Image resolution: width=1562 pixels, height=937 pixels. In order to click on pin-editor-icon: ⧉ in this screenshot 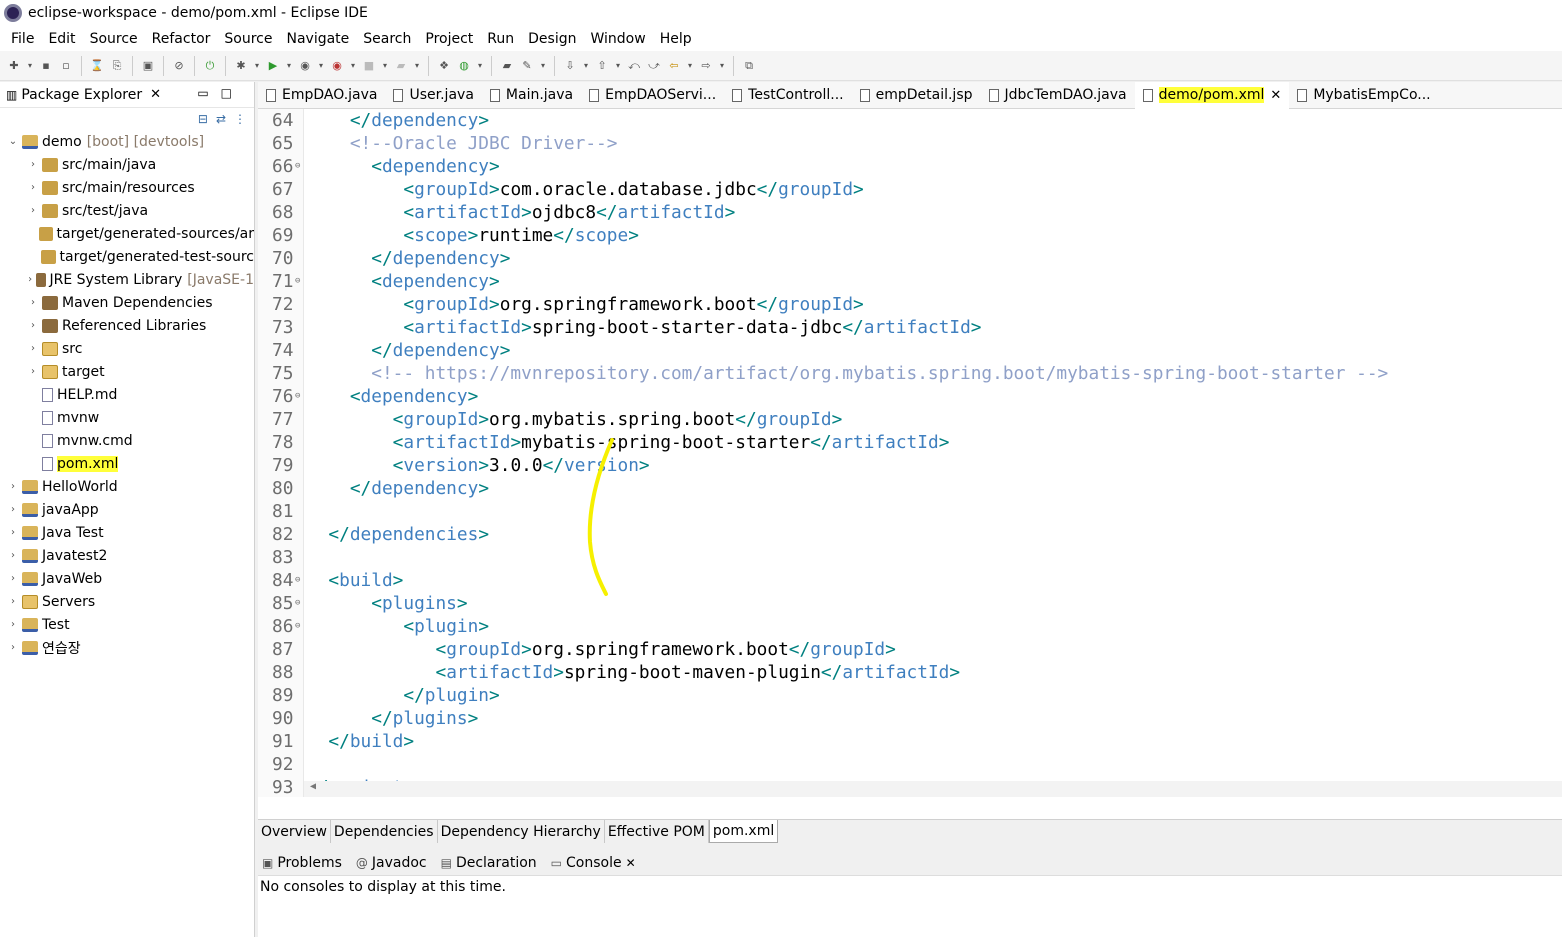, I will do `click(749, 66)`.